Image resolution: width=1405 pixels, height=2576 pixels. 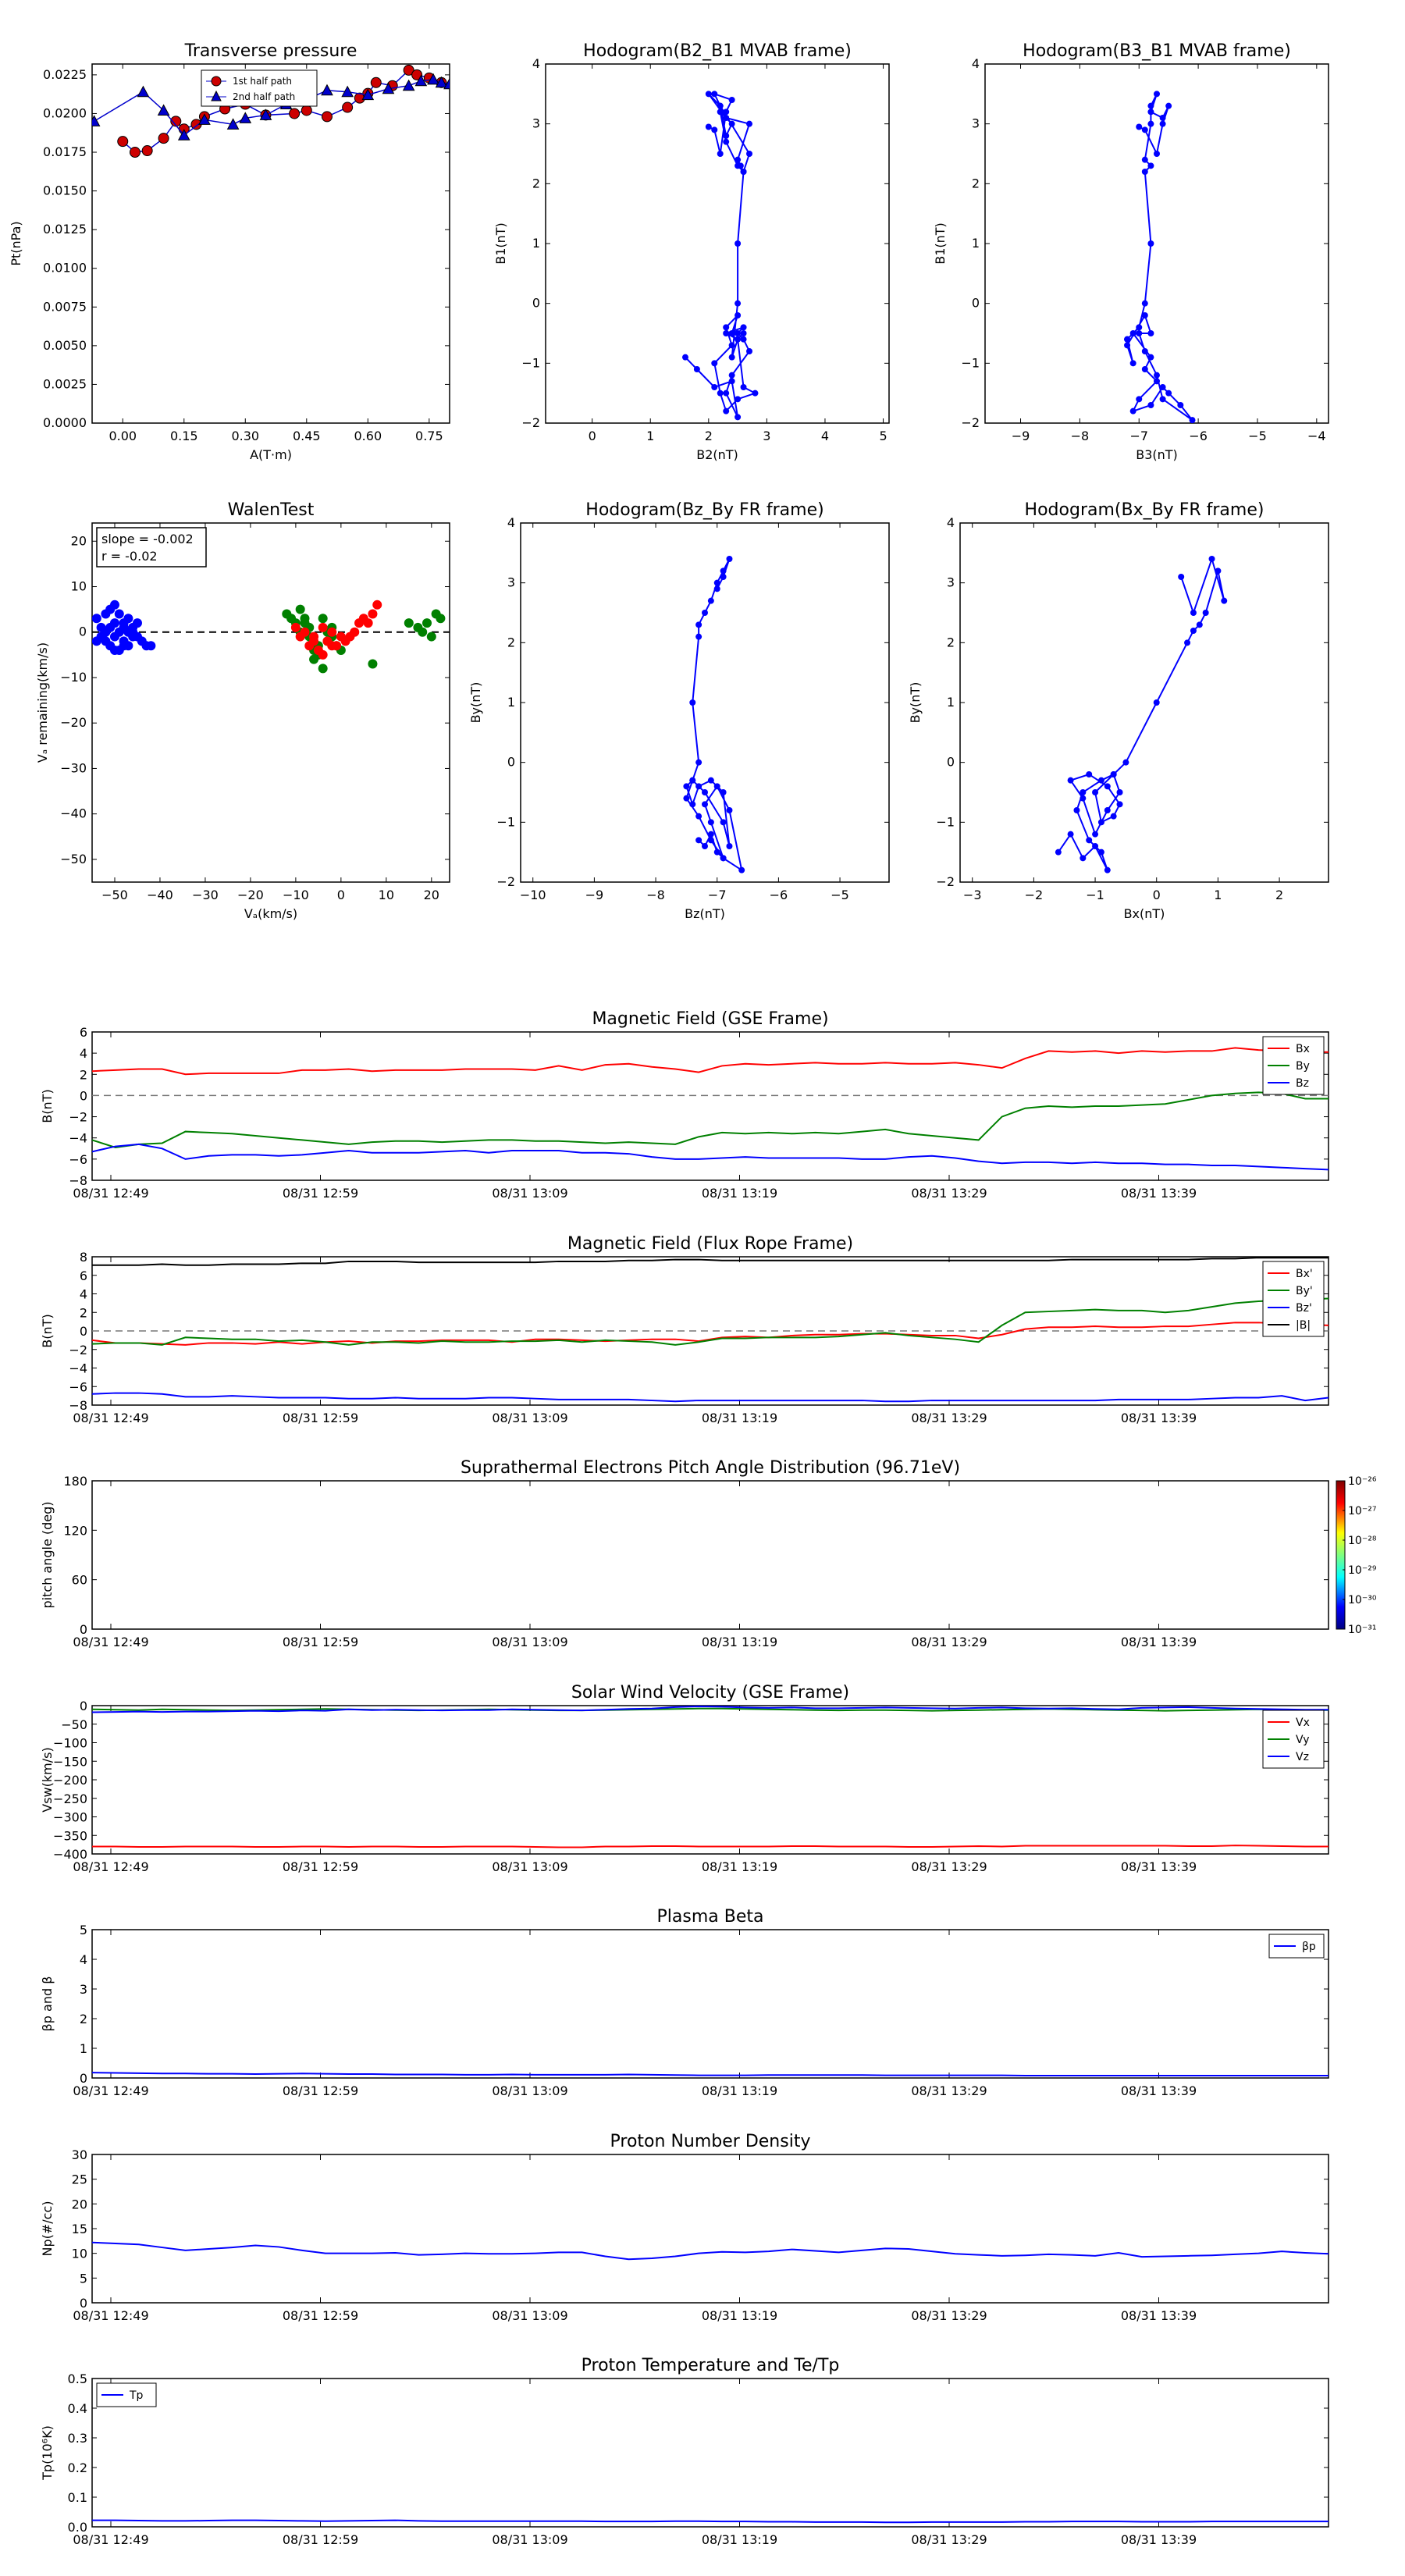 I want to click on y-tick-label: −250, so click(x=70, y=1798).